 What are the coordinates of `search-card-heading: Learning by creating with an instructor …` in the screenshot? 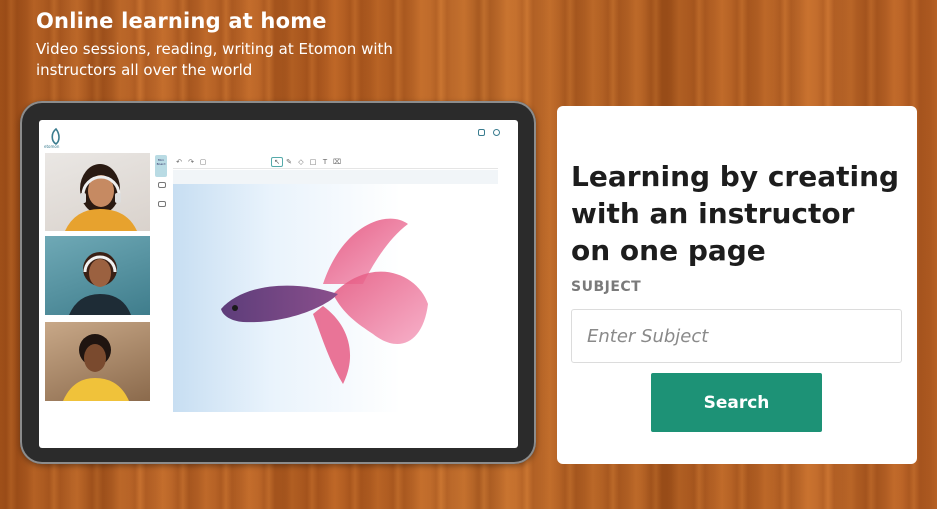 It's located at (735, 213).